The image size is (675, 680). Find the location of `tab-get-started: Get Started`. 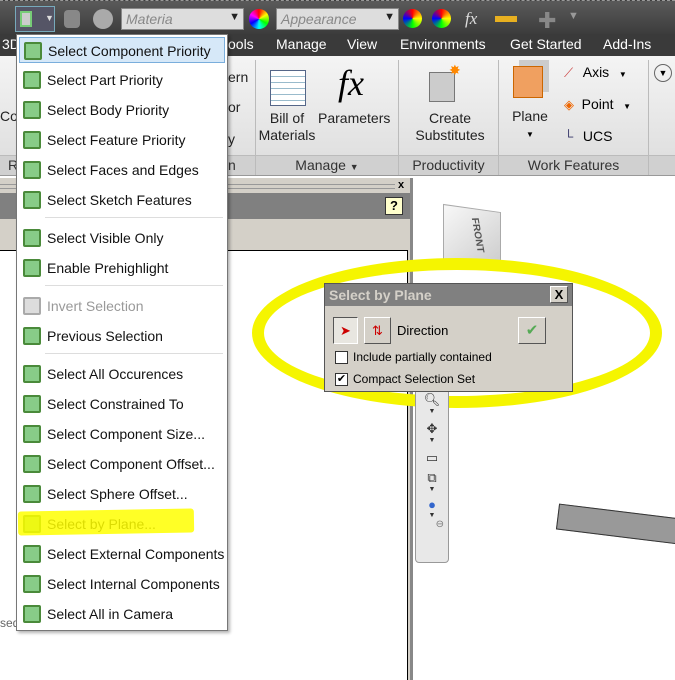

tab-get-started: Get Started is located at coordinates (546, 44).